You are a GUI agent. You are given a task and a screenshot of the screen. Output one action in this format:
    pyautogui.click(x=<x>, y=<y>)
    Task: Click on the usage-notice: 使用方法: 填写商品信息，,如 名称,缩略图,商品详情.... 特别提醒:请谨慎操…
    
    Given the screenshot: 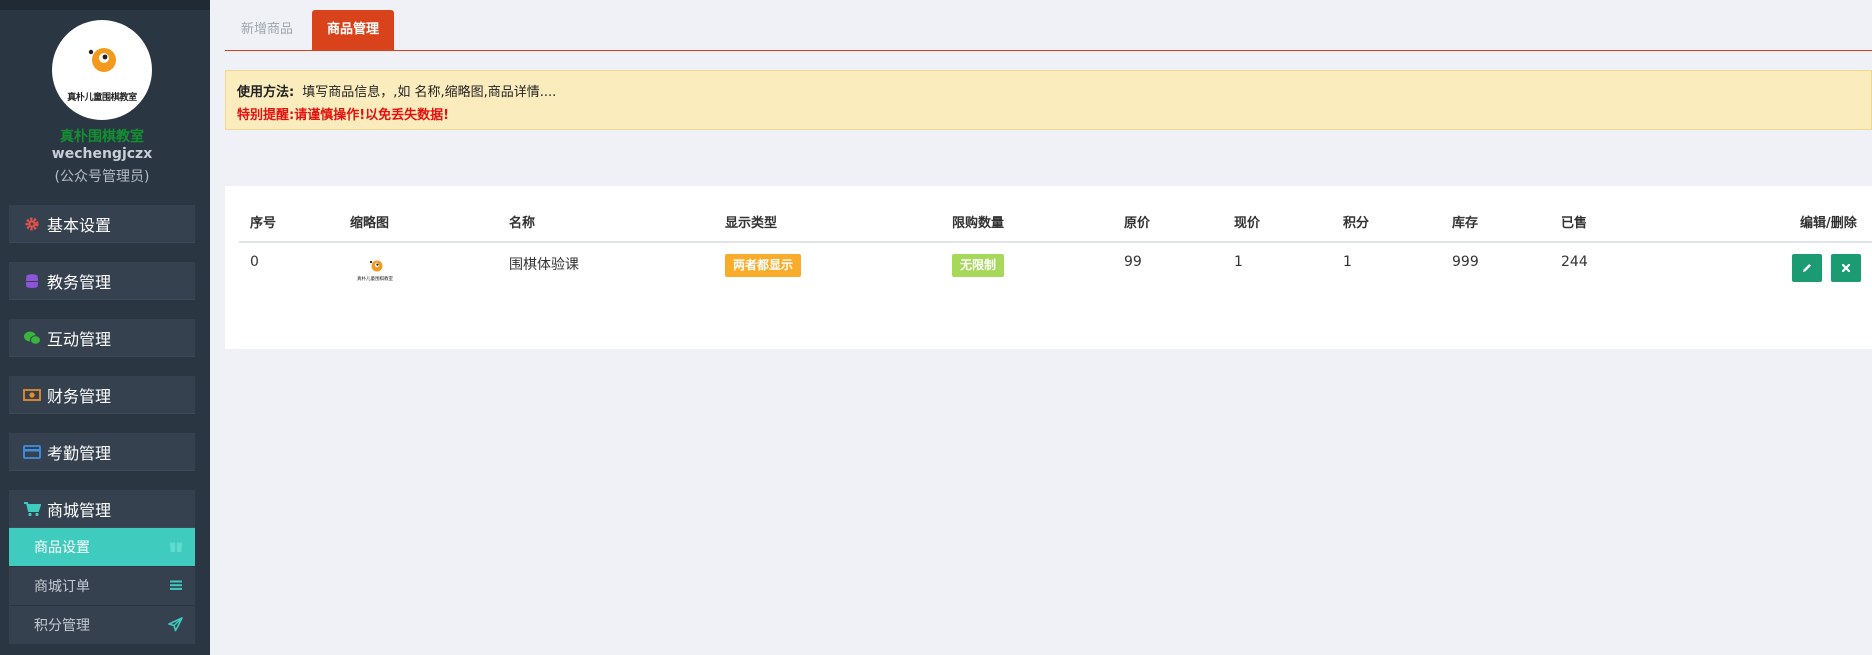 What is the action you would take?
    pyautogui.click(x=1048, y=100)
    